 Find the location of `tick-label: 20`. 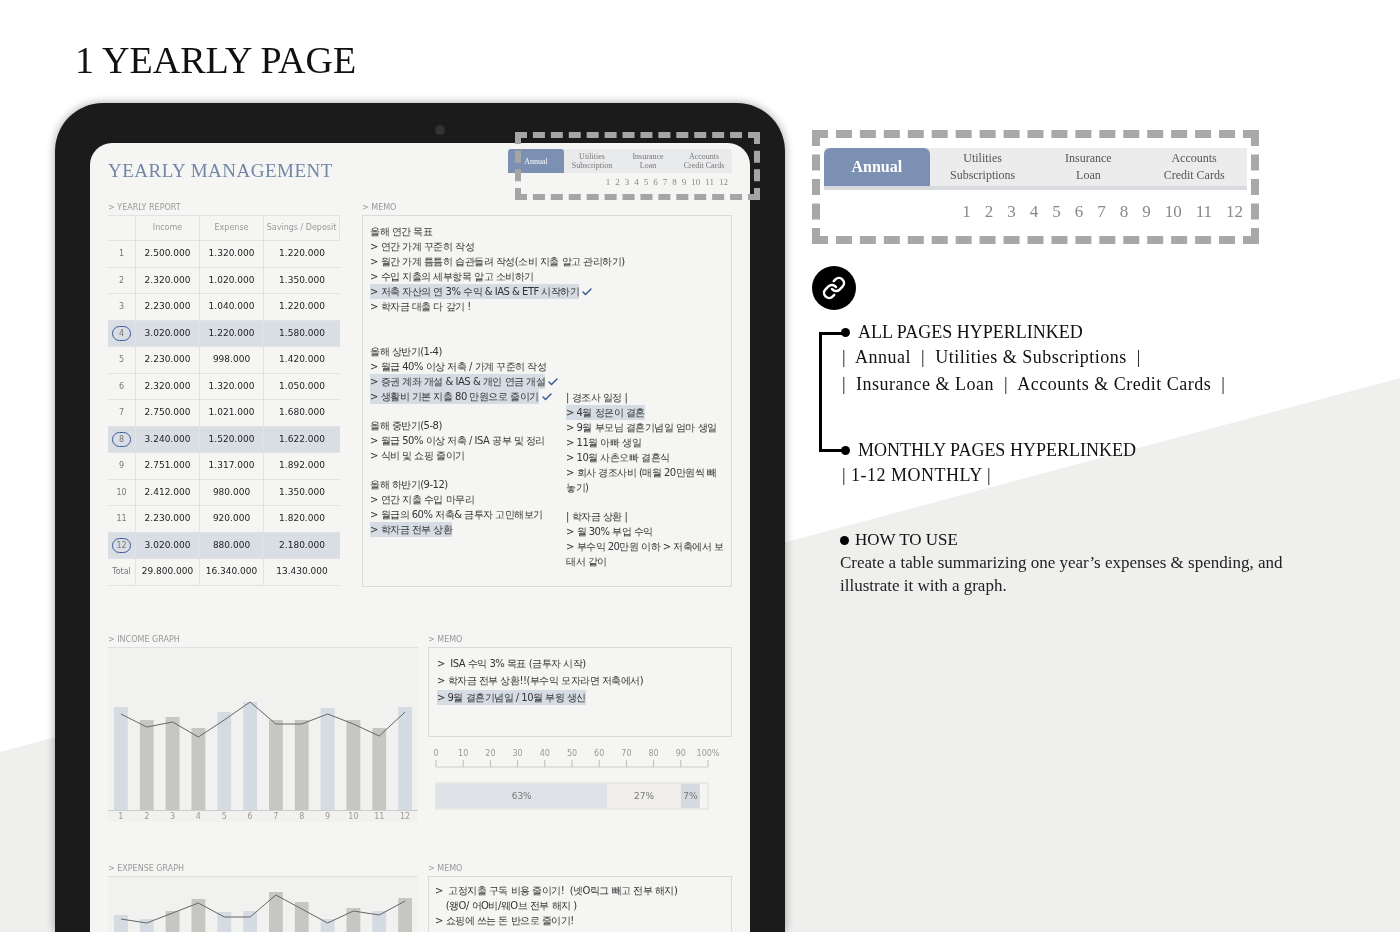

tick-label: 20 is located at coordinates (490, 753).